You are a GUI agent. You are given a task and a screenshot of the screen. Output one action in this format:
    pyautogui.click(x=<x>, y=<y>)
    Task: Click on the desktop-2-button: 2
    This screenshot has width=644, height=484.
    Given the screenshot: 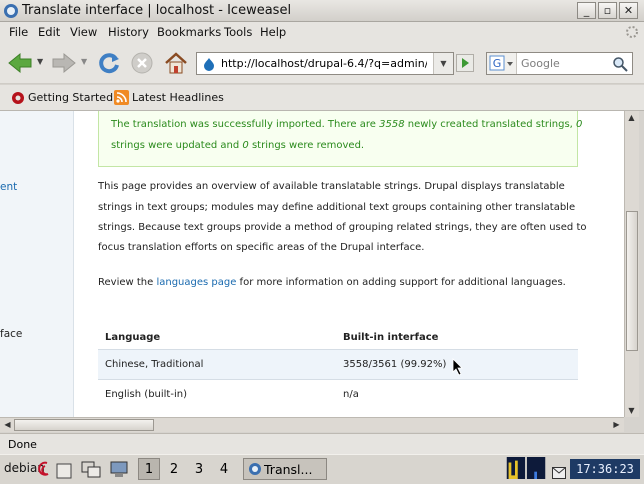 What is the action you would take?
    pyautogui.click(x=174, y=469)
    